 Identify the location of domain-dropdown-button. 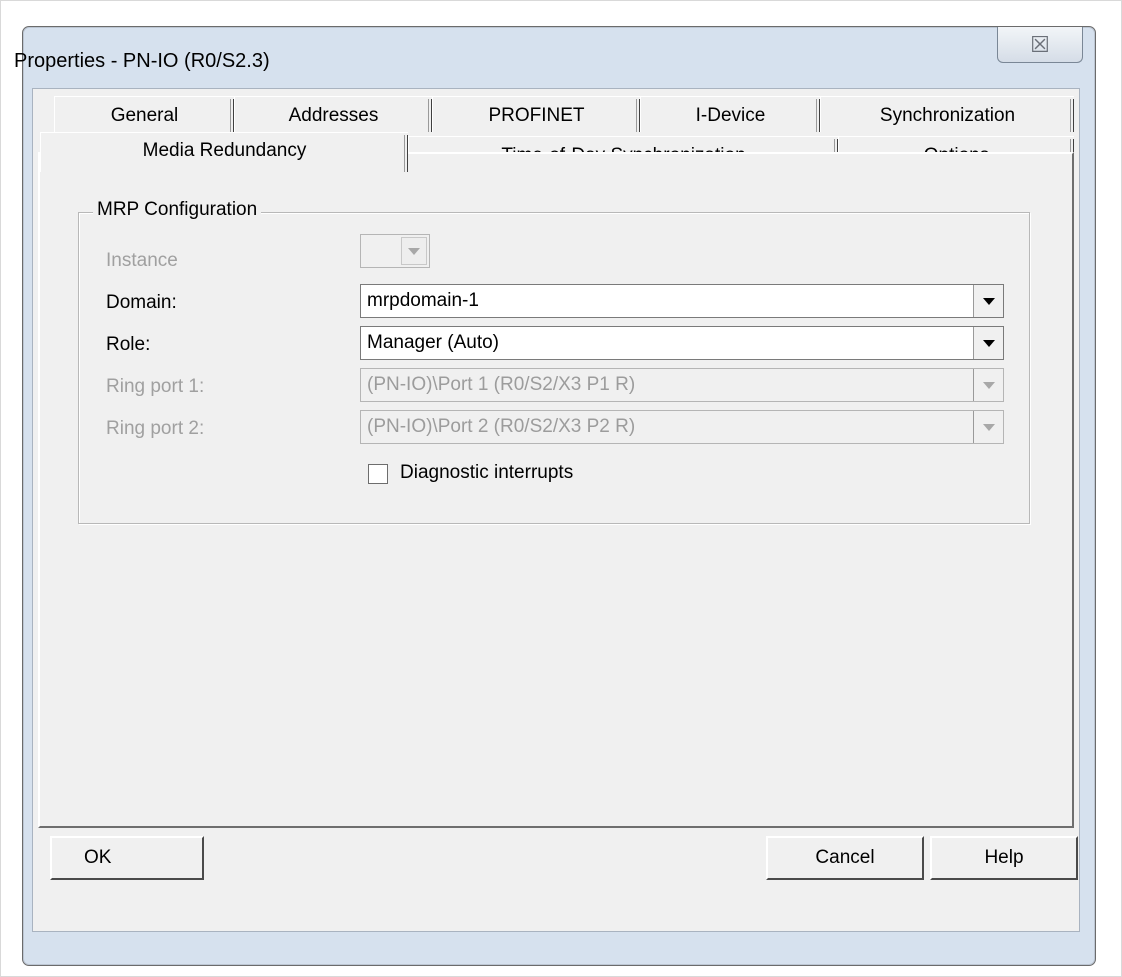
(988, 301).